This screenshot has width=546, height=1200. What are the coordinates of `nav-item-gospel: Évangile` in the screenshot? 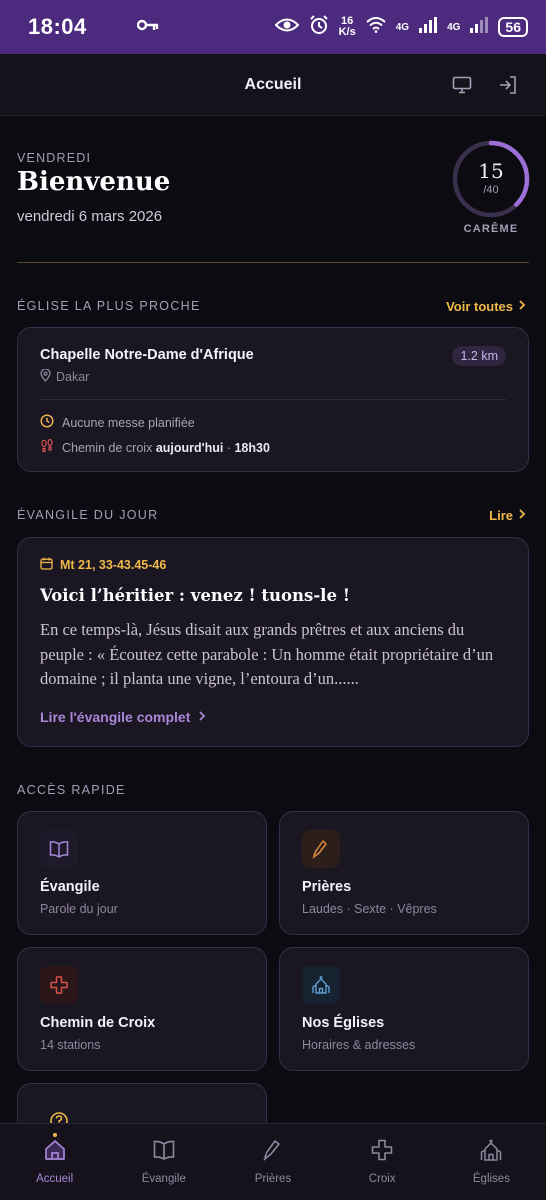 It's located at (163, 1162).